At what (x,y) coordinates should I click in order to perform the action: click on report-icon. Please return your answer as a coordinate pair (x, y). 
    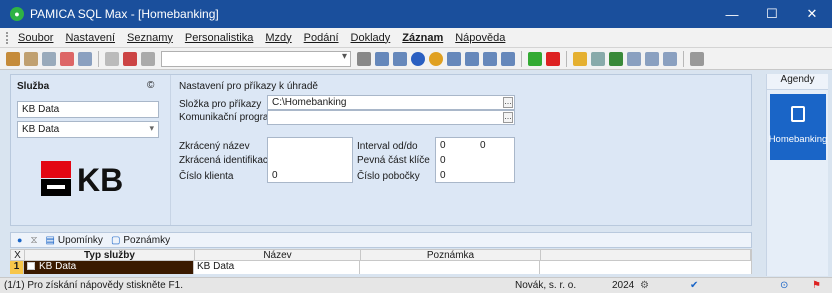
    Looking at the image, I should click on (400, 58).